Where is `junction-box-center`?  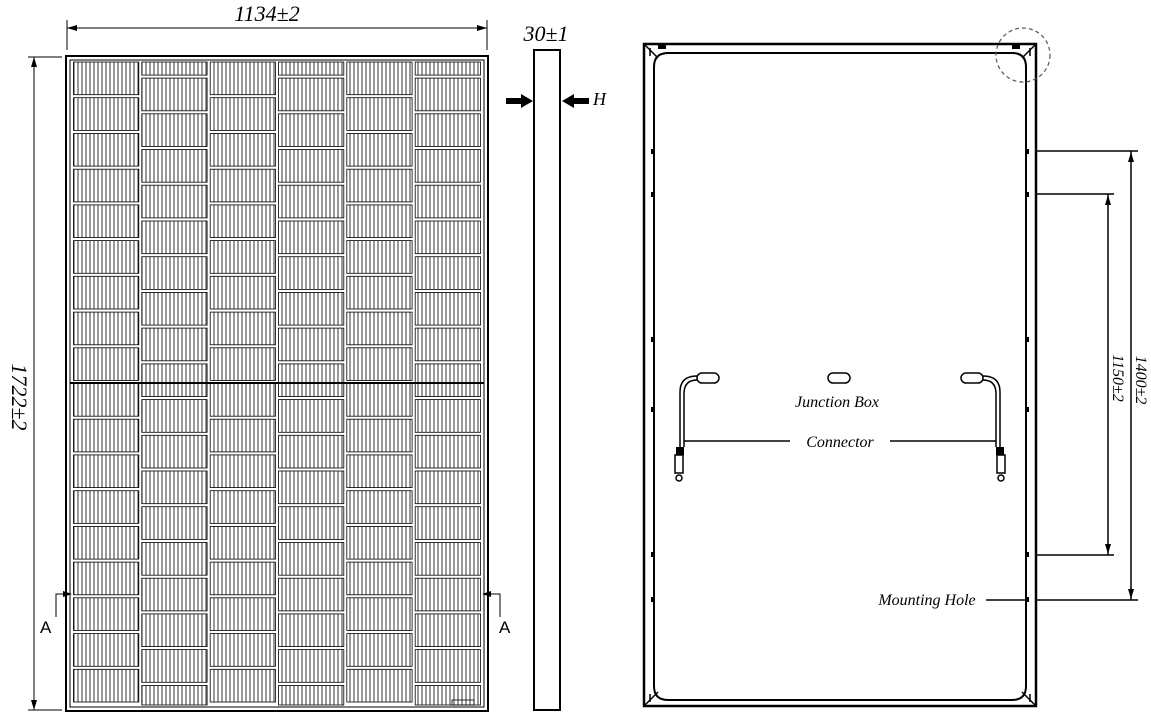
junction-box-center is located at coordinates (839, 378).